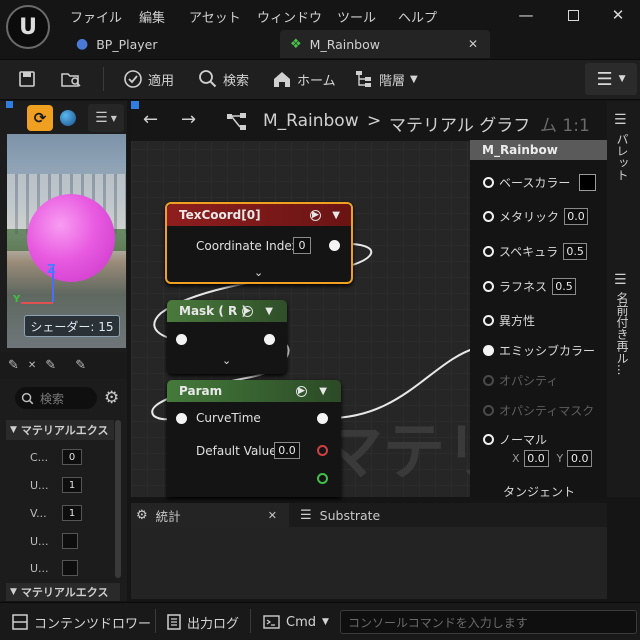 The image size is (640, 640). What do you see at coordinates (417, 16) in the screenshot?
I see `menu-help: ヘルプ` at bounding box center [417, 16].